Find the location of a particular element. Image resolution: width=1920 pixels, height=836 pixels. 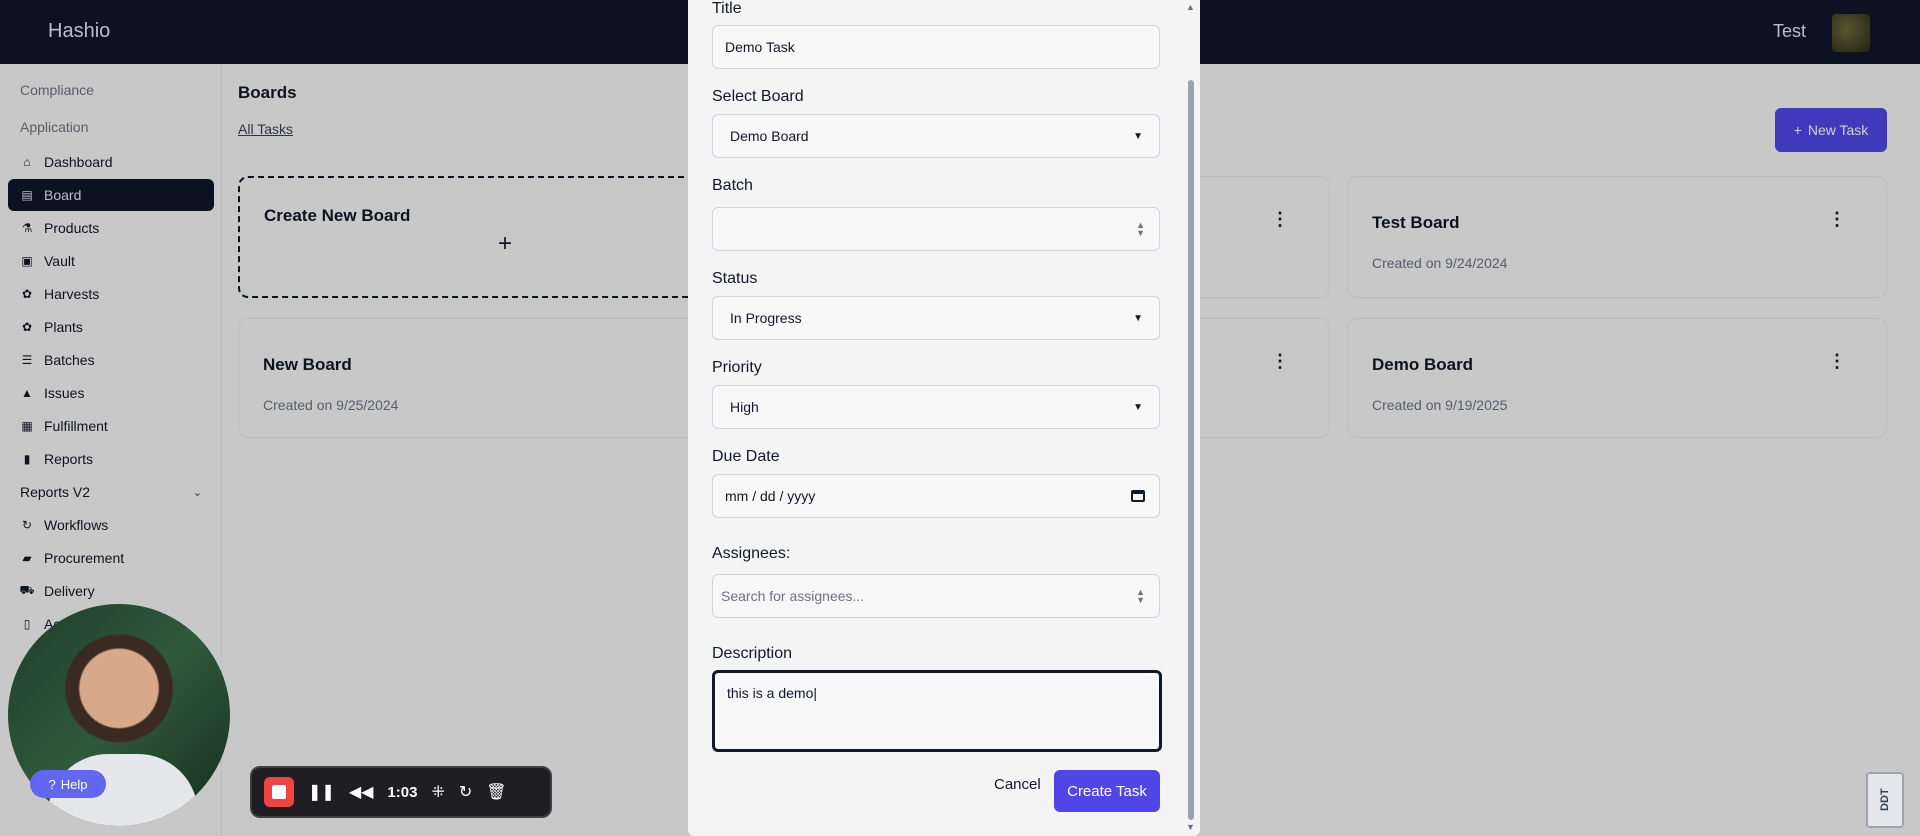

due-date-label: Due Date is located at coordinates (746, 456).